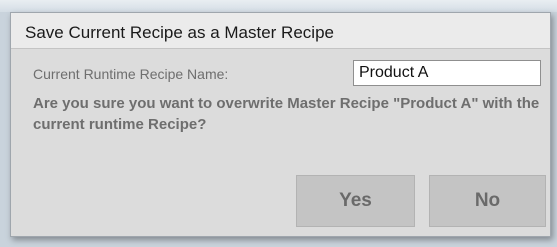  What do you see at coordinates (355, 201) in the screenshot?
I see `yes-button: Yes` at bounding box center [355, 201].